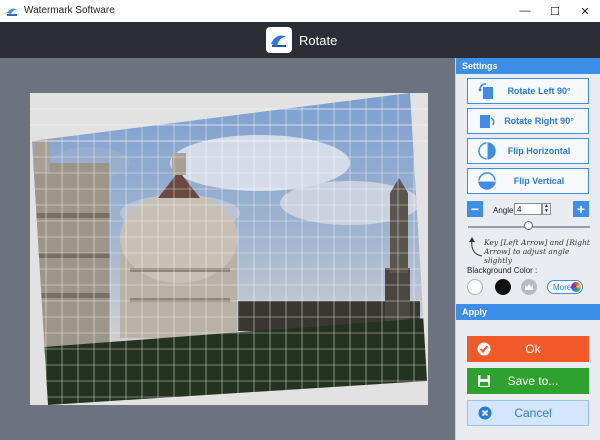 The height and width of the screenshot is (440, 600). Describe the element at coordinates (12, 12) in the screenshot. I see `app-logo-icon` at that location.